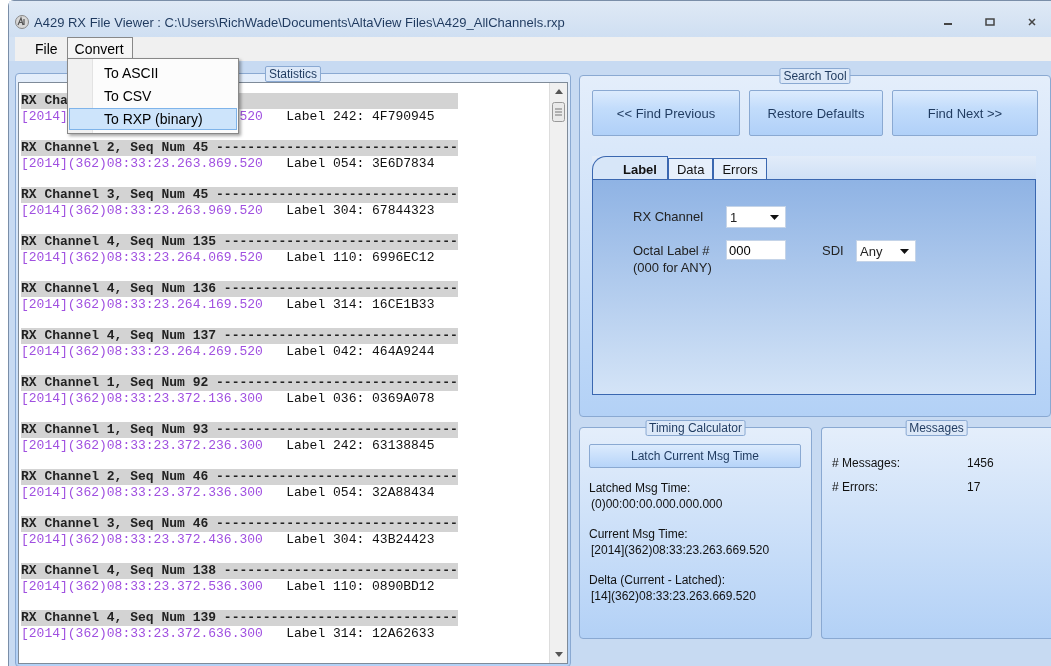 Image resolution: width=1051 pixels, height=666 pixels. I want to click on record-header: RX Channel 2, Seq Num 46 -------------------------------, so click(239, 476).